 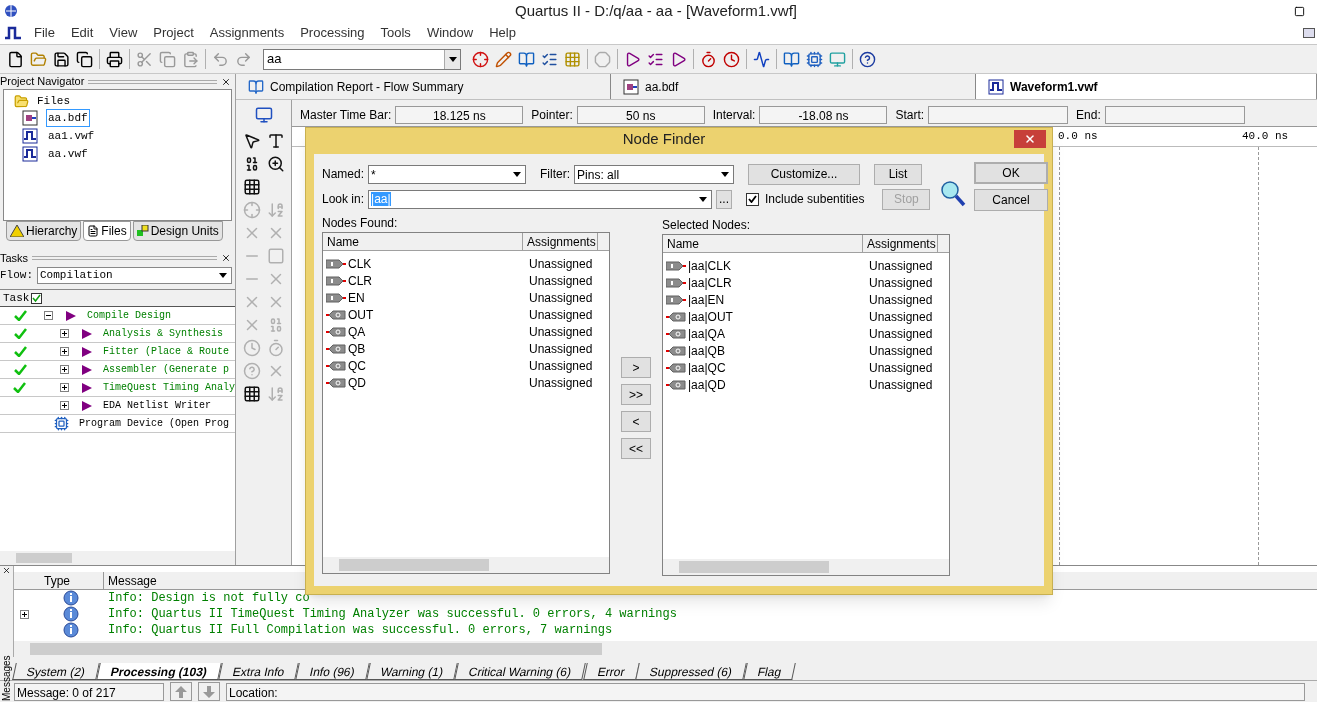 I want to click on collapse-toggle, so click(x=48, y=315).